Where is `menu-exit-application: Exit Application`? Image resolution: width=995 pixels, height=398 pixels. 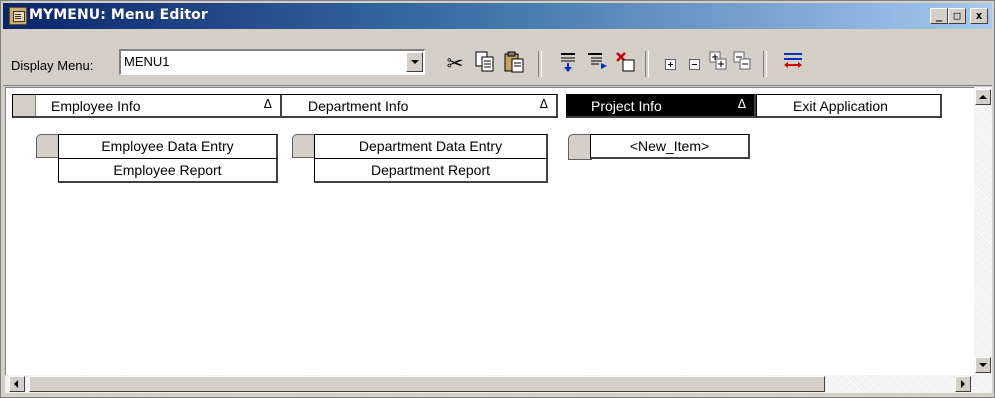
menu-exit-application: Exit Application is located at coordinates (849, 106).